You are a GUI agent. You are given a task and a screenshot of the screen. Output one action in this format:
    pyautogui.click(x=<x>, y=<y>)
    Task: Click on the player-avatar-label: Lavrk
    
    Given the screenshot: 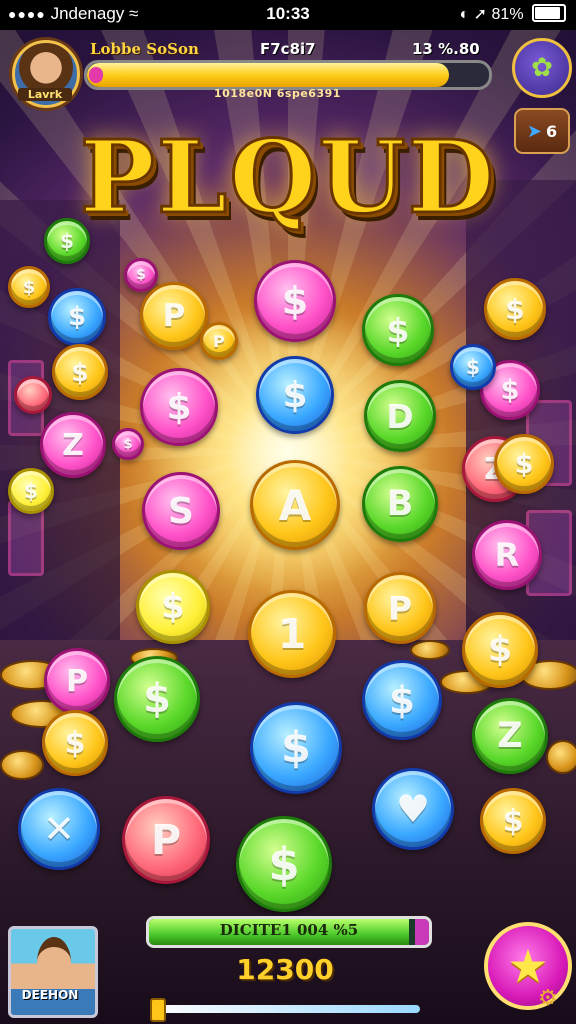 What is the action you would take?
    pyautogui.click(x=45, y=94)
    